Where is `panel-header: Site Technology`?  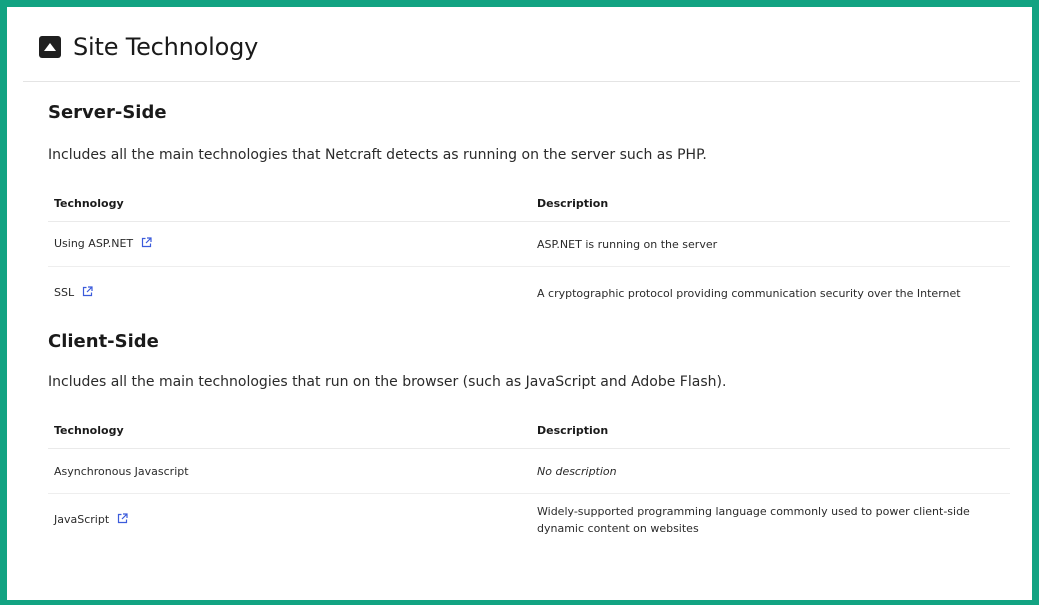
panel-header: Site Technology is located at coordinates (521, 47).